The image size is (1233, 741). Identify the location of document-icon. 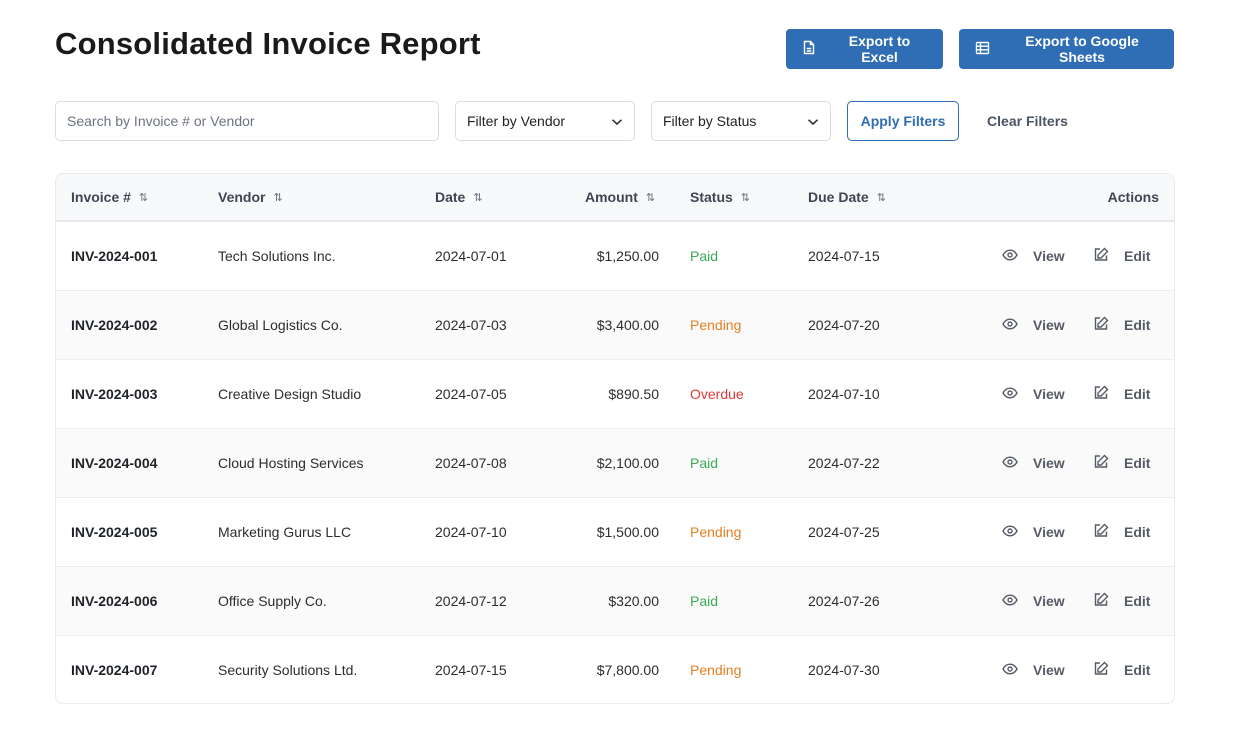
(817, 49).